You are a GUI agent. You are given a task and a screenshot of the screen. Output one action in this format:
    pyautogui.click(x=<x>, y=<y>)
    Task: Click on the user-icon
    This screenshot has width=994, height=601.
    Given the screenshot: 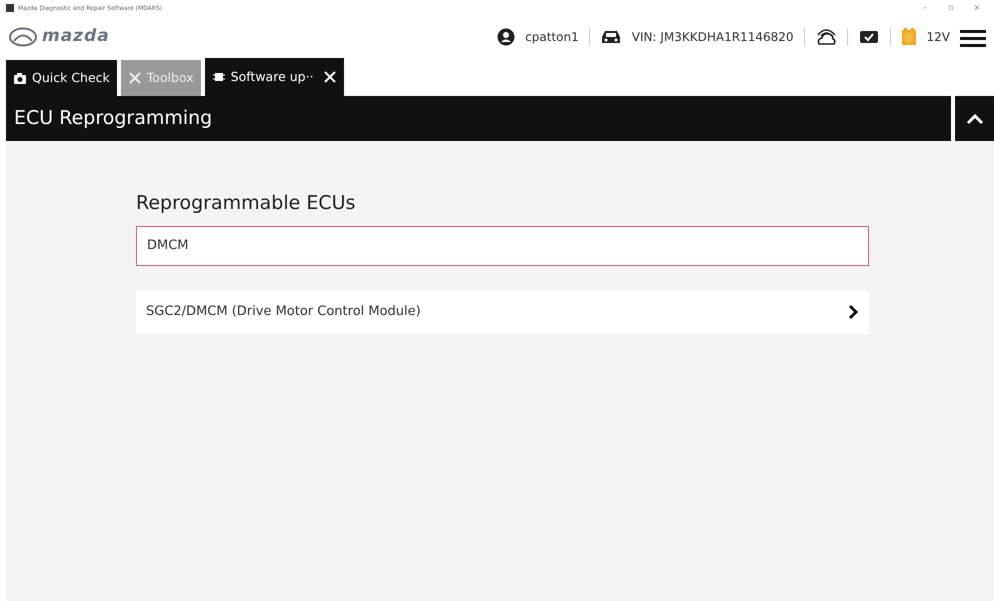 What is the action you would take?
    pyautogui.click(x=506, y=37)
    